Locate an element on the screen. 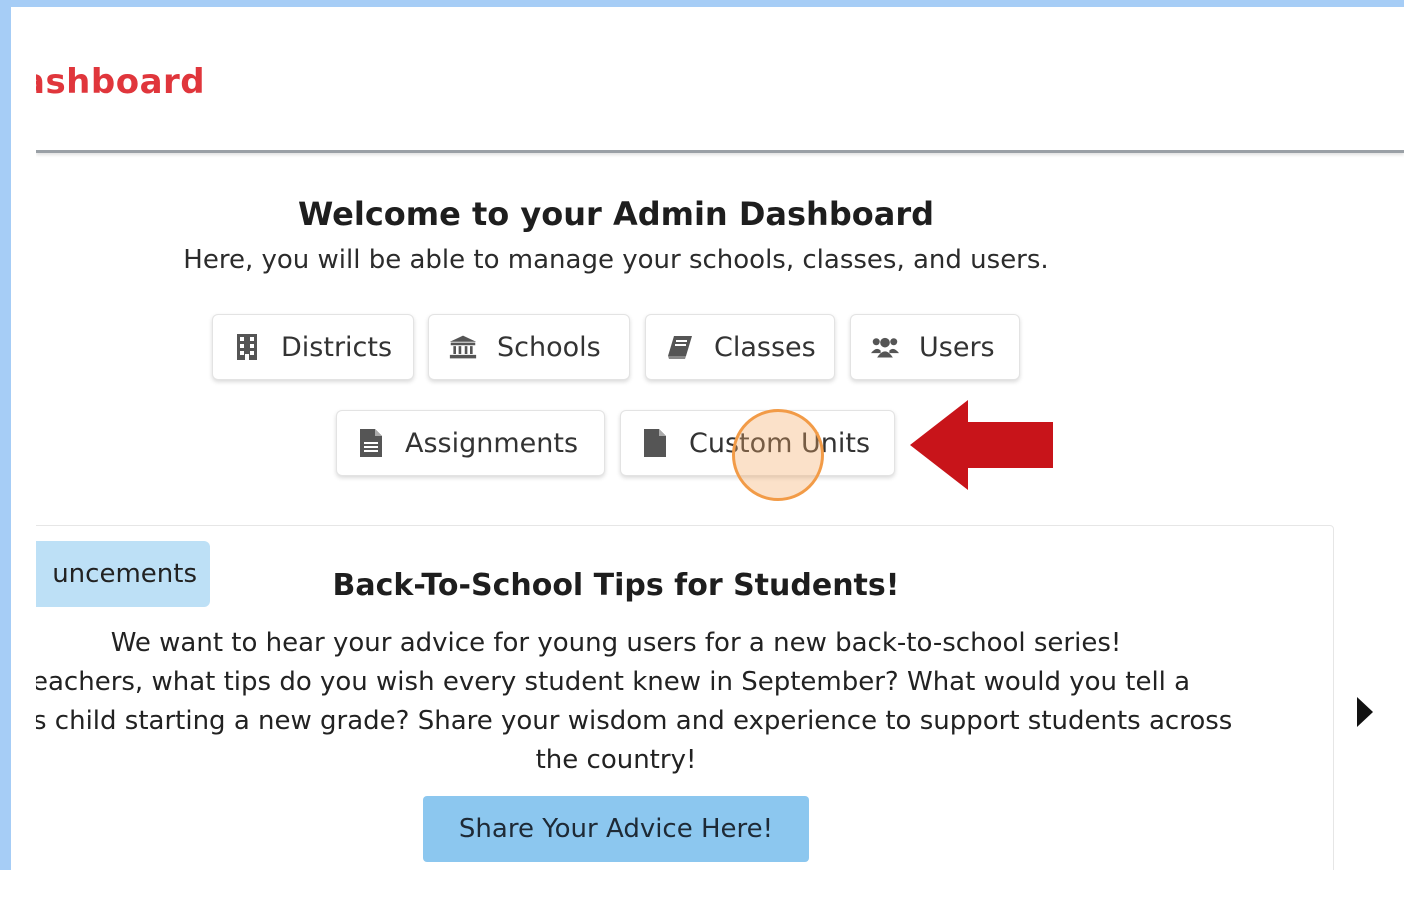  landmark-icon is located at coordinates (463, 347).